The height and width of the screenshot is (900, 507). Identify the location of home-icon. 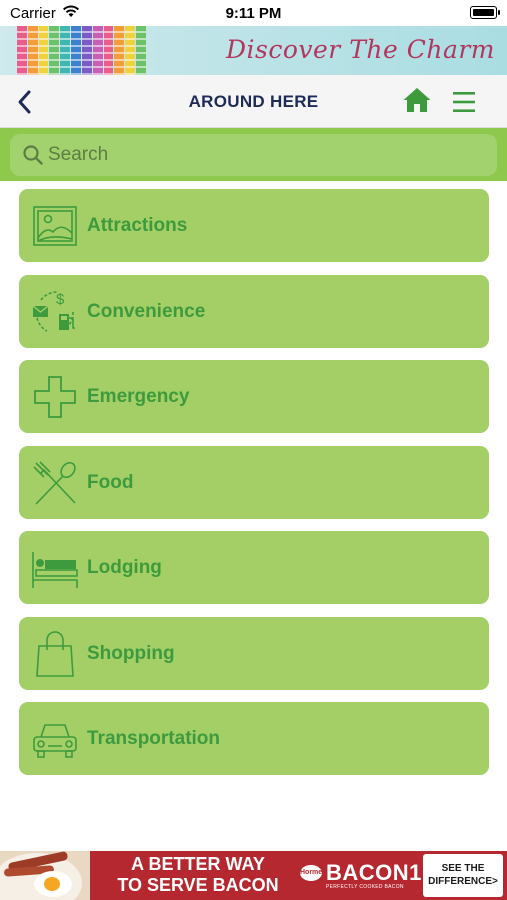
(417, 100).